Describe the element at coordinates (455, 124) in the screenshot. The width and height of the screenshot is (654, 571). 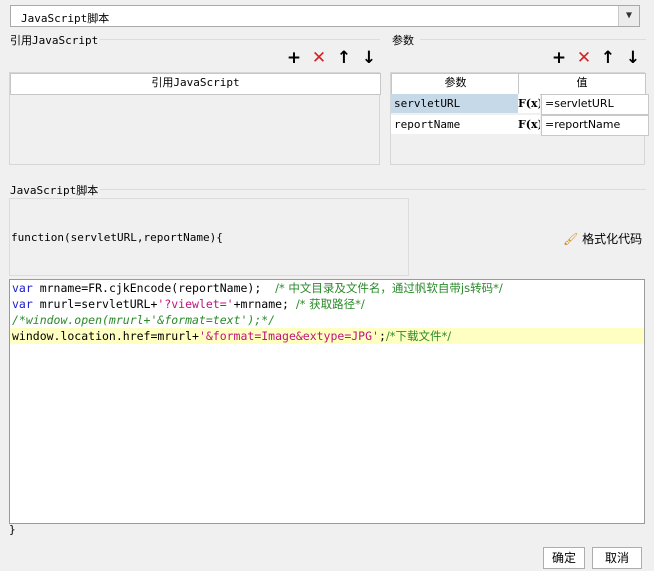
I see `param-name-cell: reportName` at that location.